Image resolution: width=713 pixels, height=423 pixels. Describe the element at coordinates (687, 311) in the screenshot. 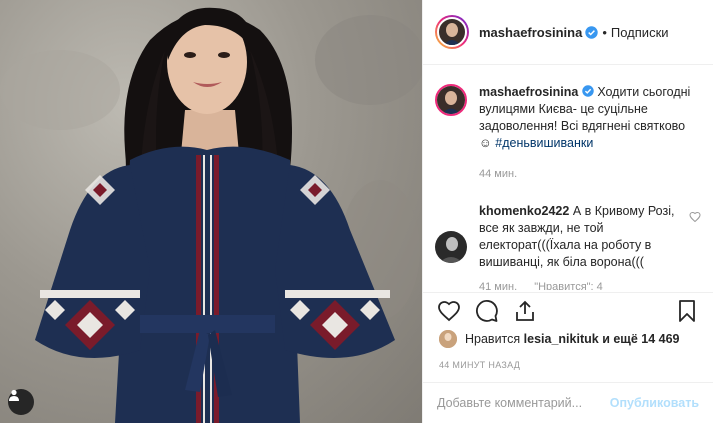

I see `bookmark-icon` at that location.